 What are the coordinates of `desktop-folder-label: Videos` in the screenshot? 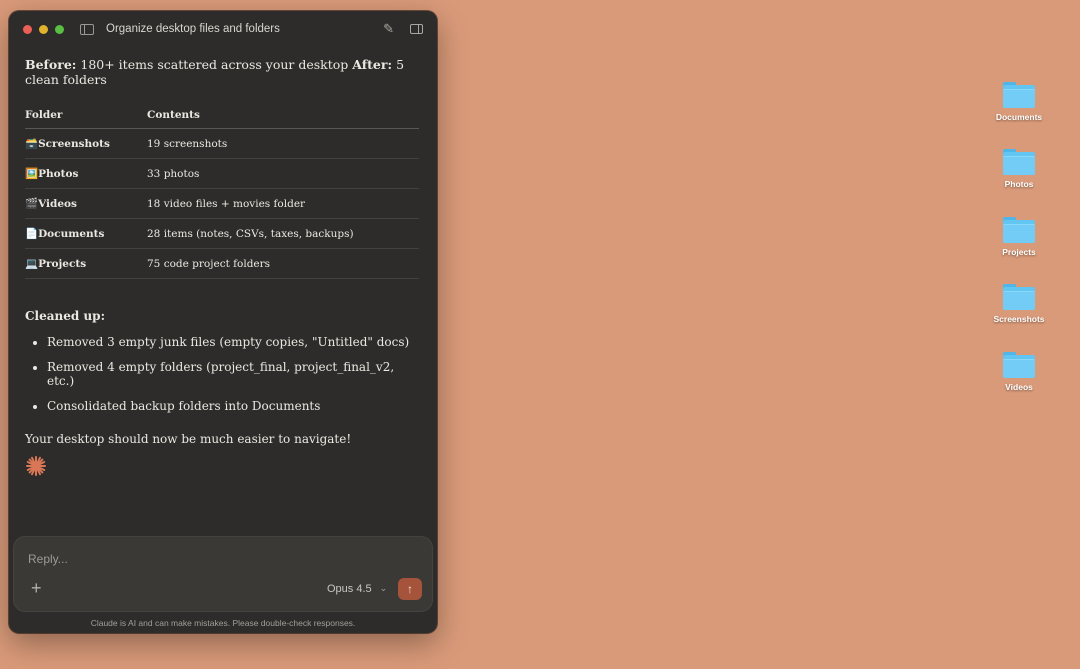 It's located at (1019, 387).